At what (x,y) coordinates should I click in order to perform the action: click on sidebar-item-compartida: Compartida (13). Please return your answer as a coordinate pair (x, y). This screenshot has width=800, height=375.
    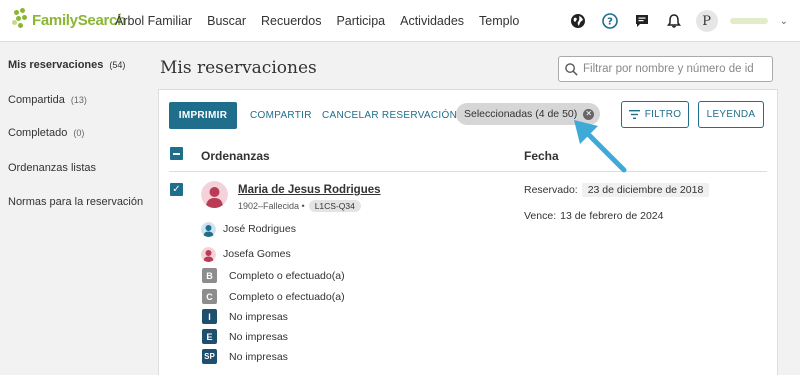
    Looking at the image, I should click on (47, 100).